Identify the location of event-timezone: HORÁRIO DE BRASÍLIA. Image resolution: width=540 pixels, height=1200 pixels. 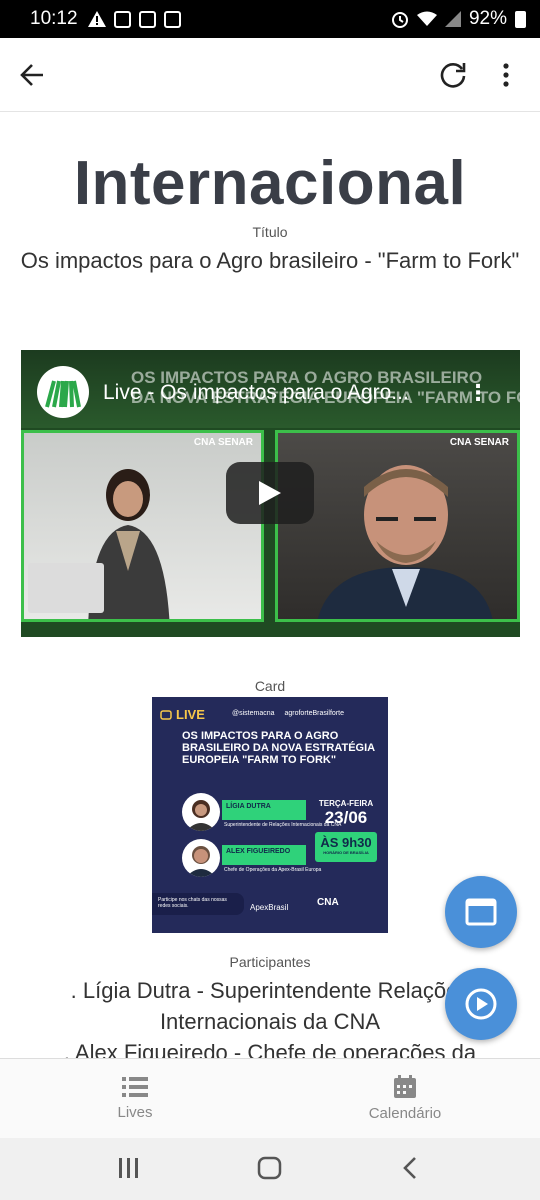
(346, 852).